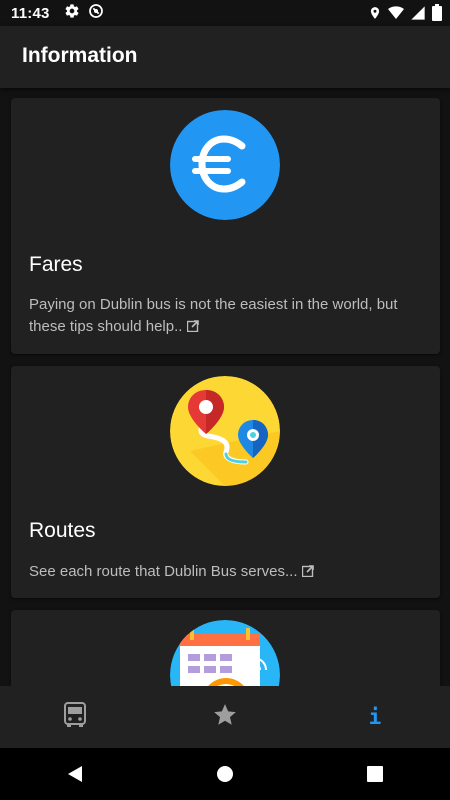 The image size is (450, 800). Describe the element at coordinates (396, 15) in the screenshot. I see `wifi-icon` at that location.